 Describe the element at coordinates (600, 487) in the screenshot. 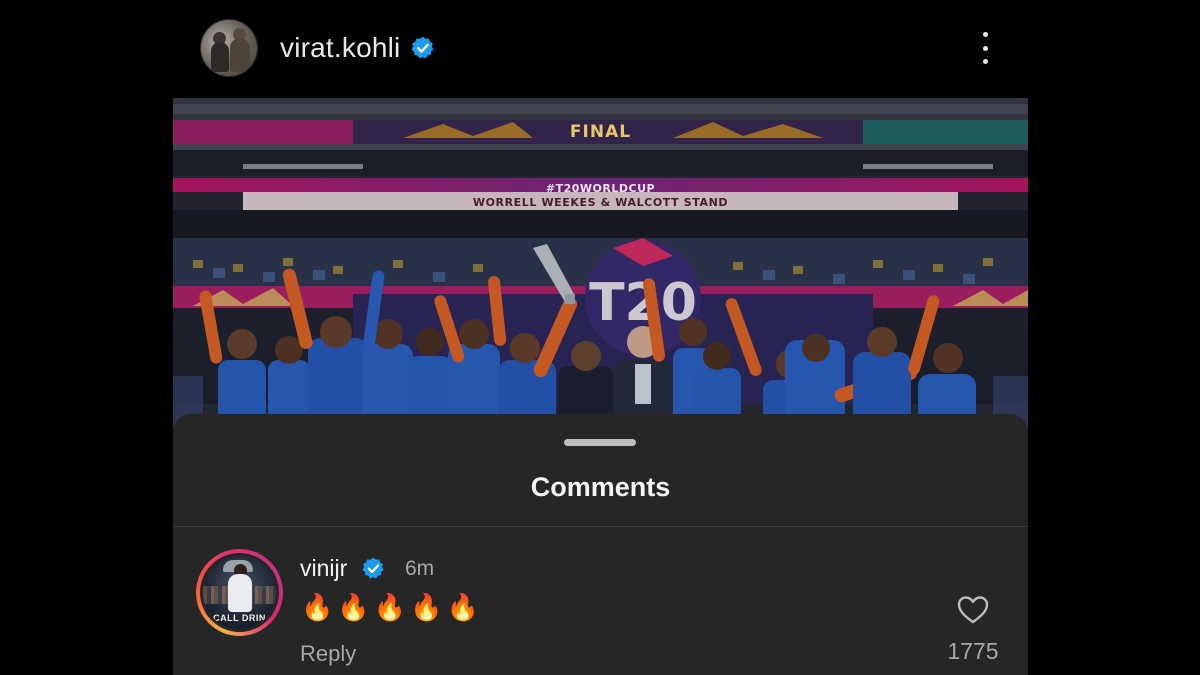

I see `comments-title: Comments` at that location.